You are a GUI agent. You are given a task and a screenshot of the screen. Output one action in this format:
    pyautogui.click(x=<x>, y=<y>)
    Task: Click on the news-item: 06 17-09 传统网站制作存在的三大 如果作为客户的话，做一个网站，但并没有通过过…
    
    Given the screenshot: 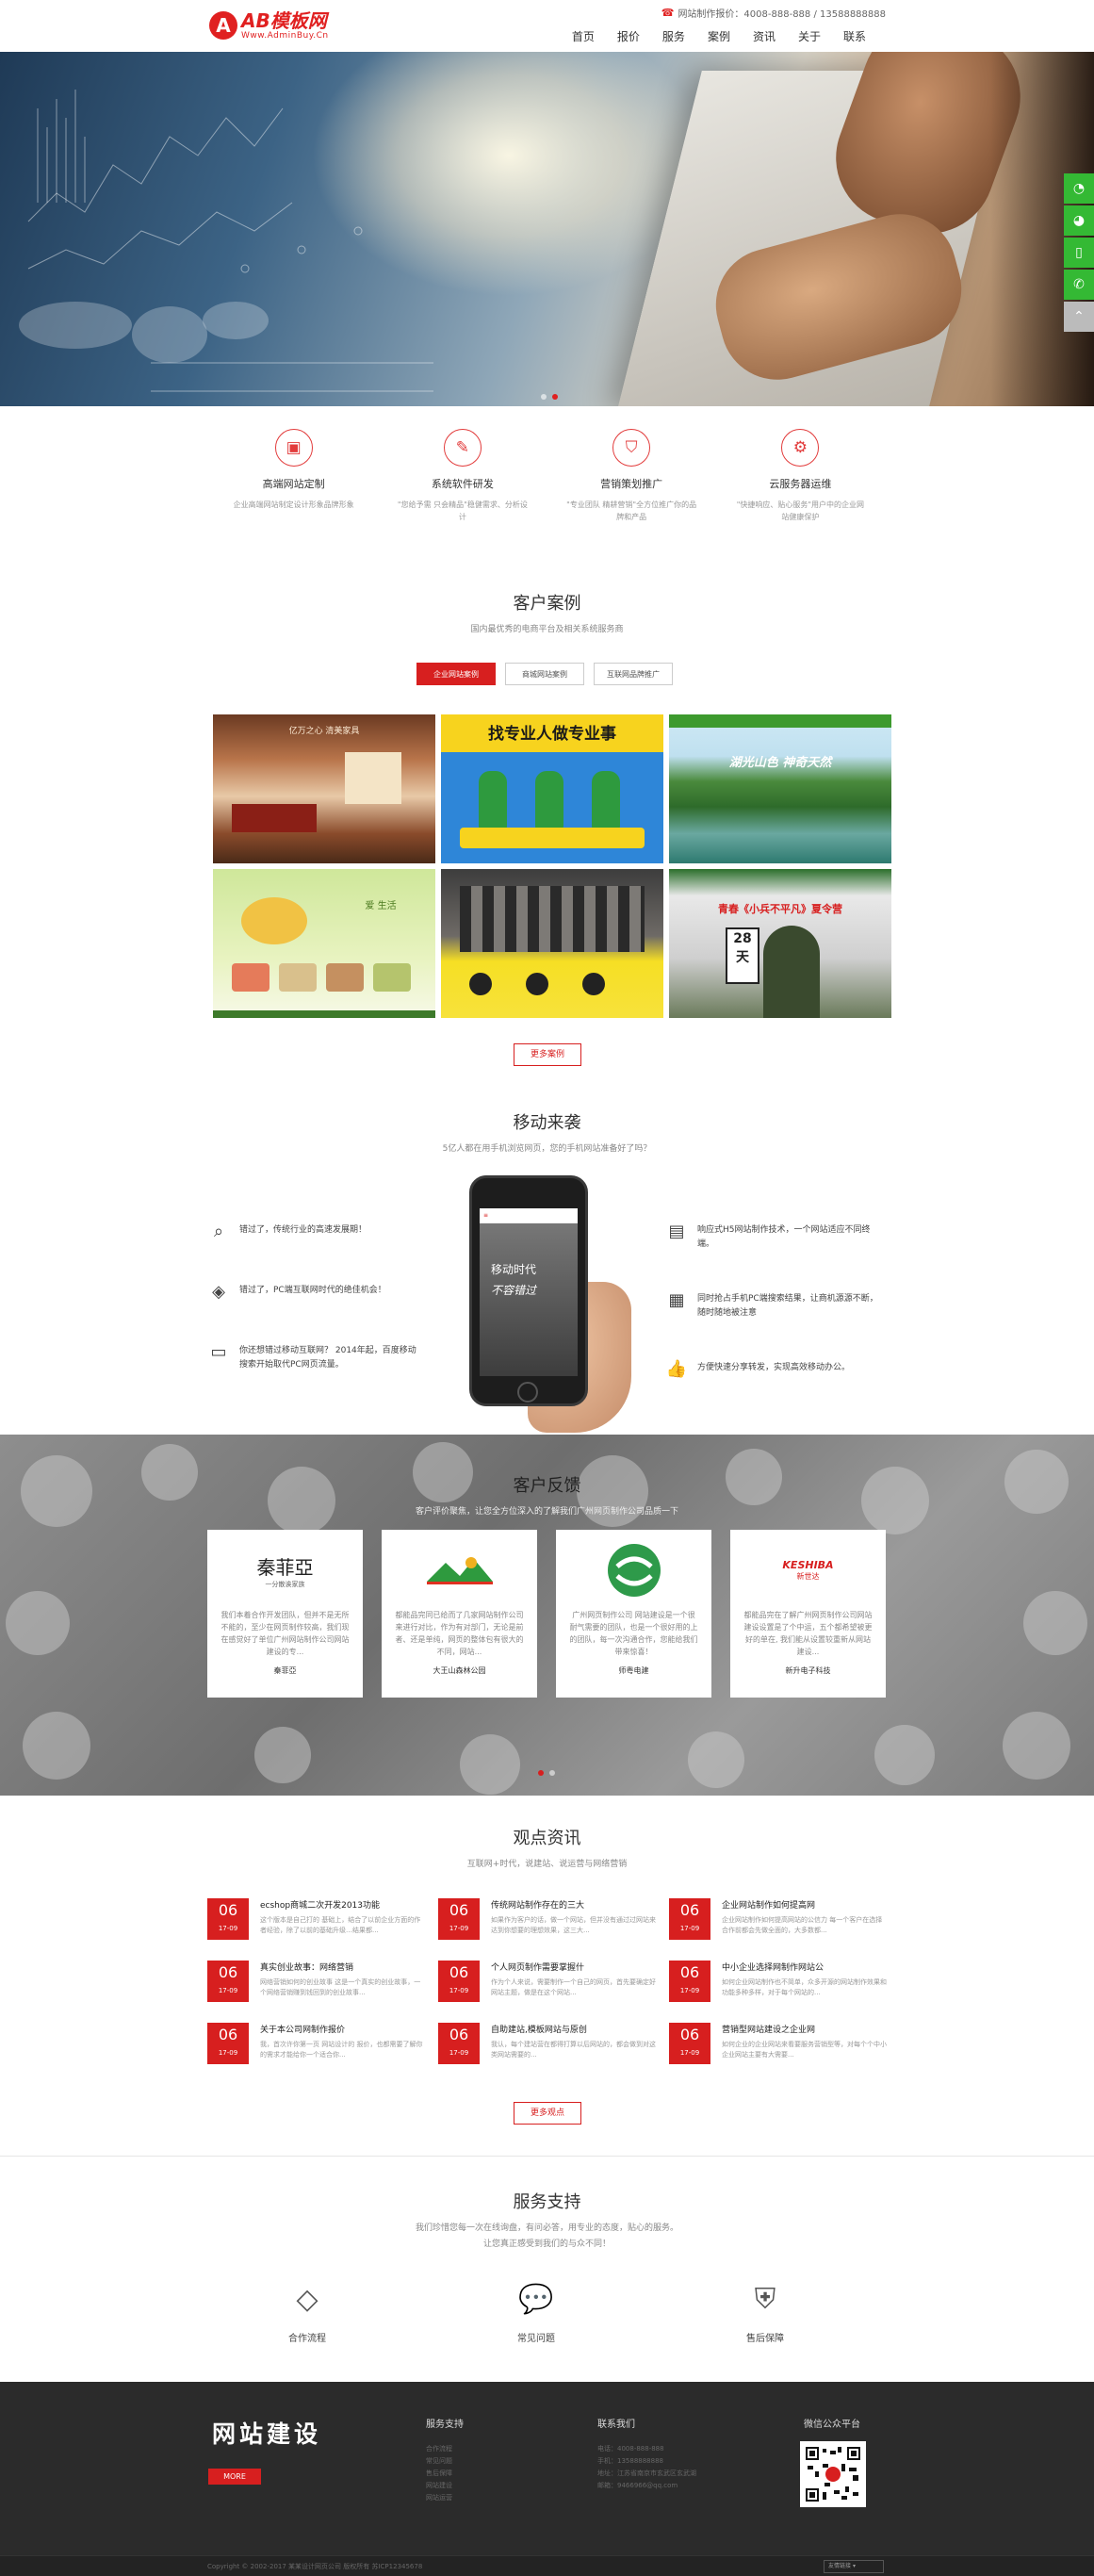 What is the action you would take?
    pyautogui.click(x=547, y=1919)
    